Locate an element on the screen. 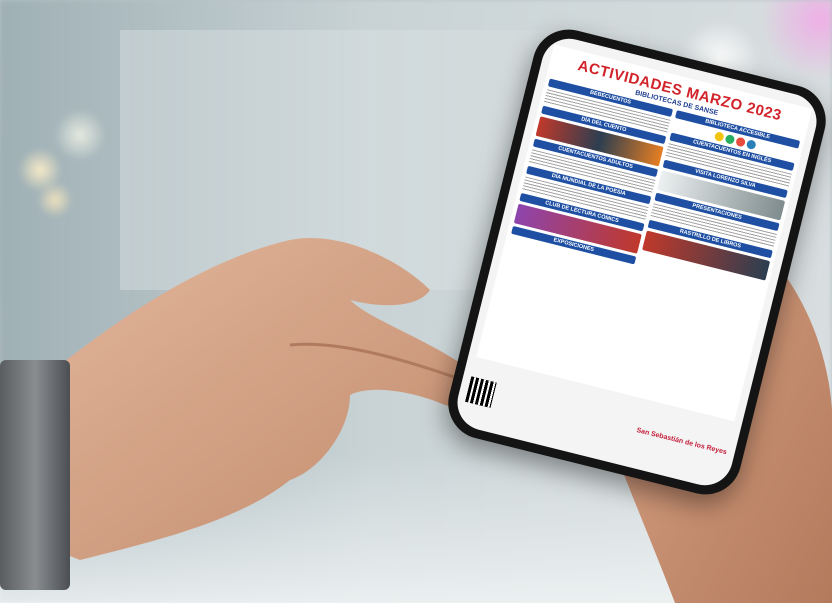  qr-code-icon is located at coordinates (481, 392).